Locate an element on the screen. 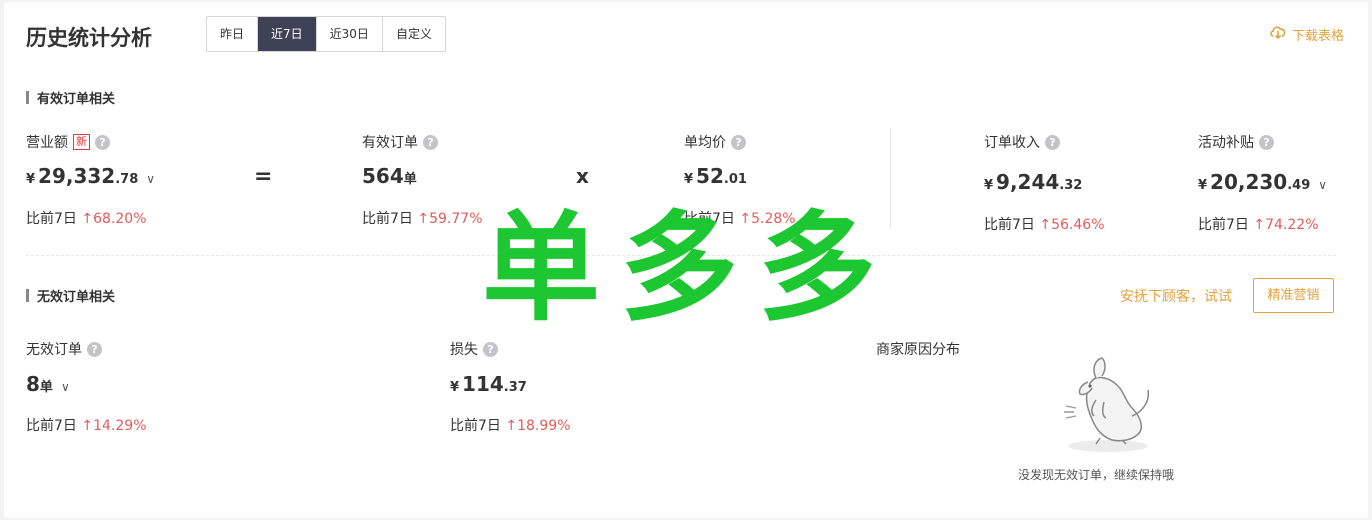 The width and height of the screenshot is (1372, 520). tab-30-days: 近30日 is located at coordinates (350, 34).